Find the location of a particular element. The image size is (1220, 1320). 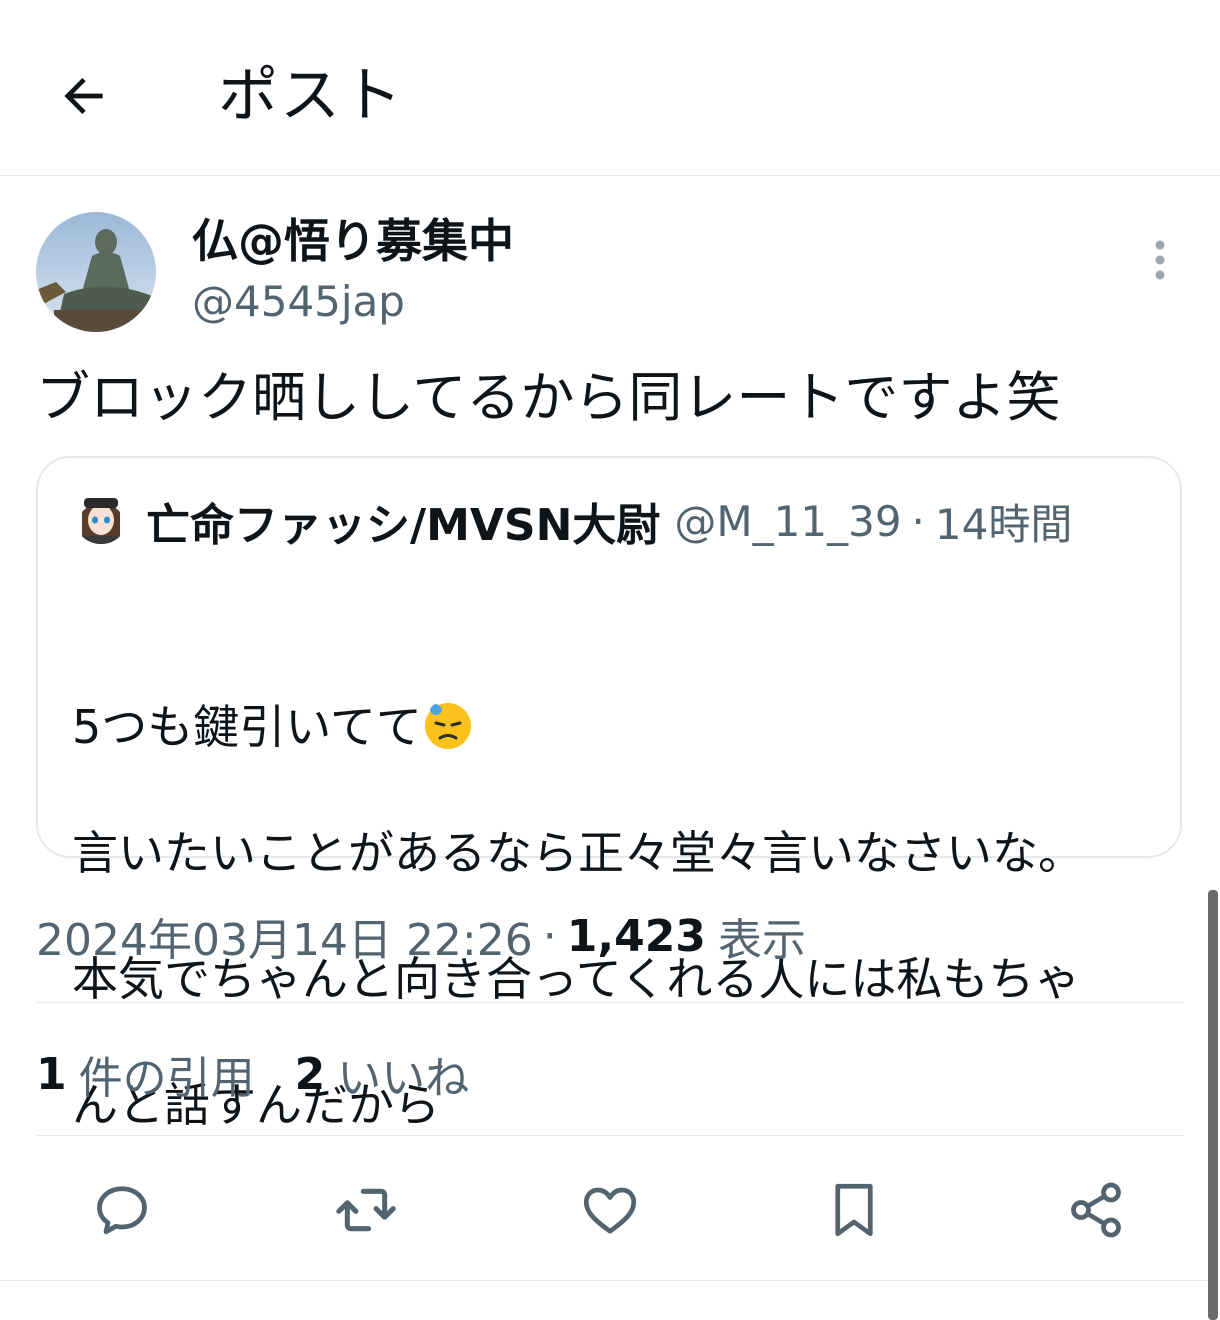

anime-character-avatar is located at coordinates (101, 517).